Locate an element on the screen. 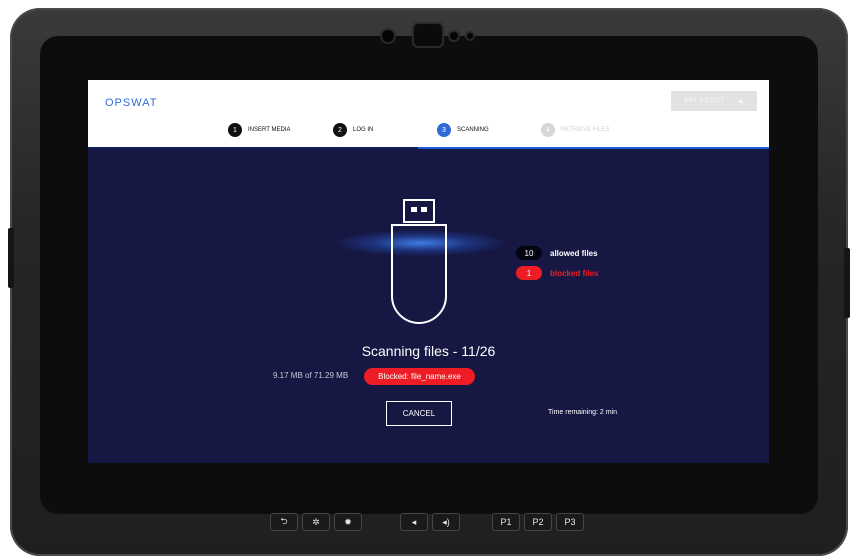  step-label: RETRIEVE FILES is located at coordinates (585, 130).